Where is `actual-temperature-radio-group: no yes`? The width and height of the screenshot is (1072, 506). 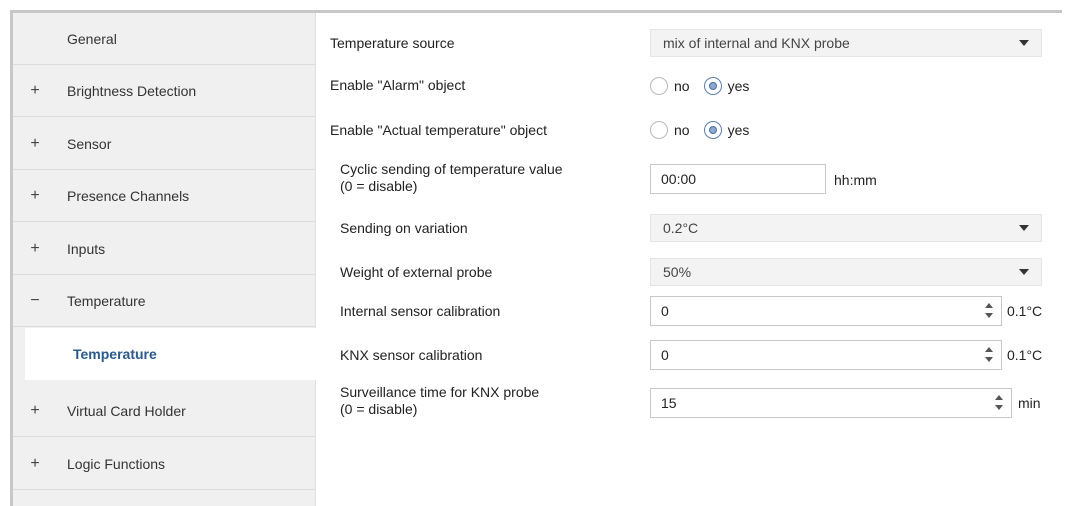 actual-temperature-radio-group: no yes is located at coordinates (706, 130).